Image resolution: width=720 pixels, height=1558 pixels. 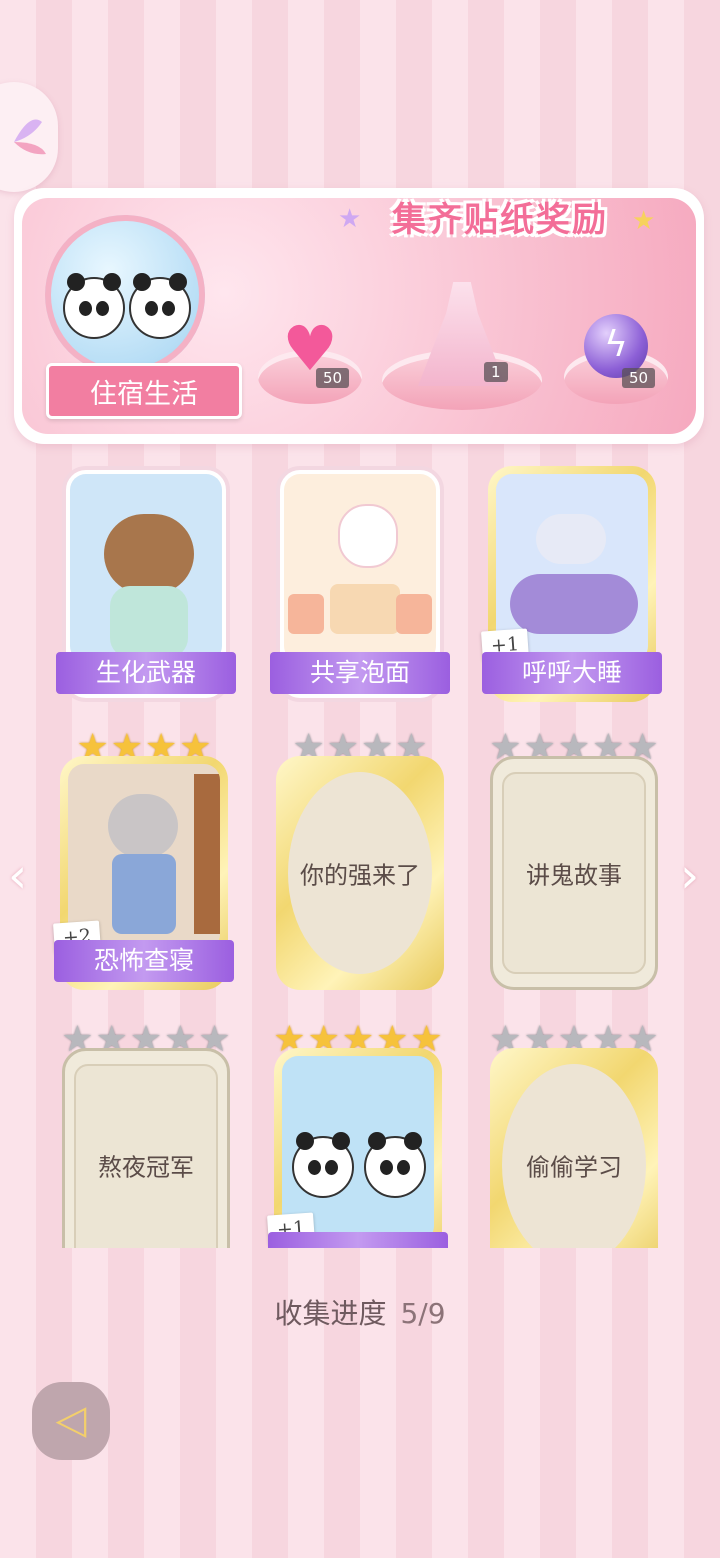 What do you see at coordinates (146, 673) in the screenshot?
I see `card-title: 生化武器` at bounding box center [146, 673].